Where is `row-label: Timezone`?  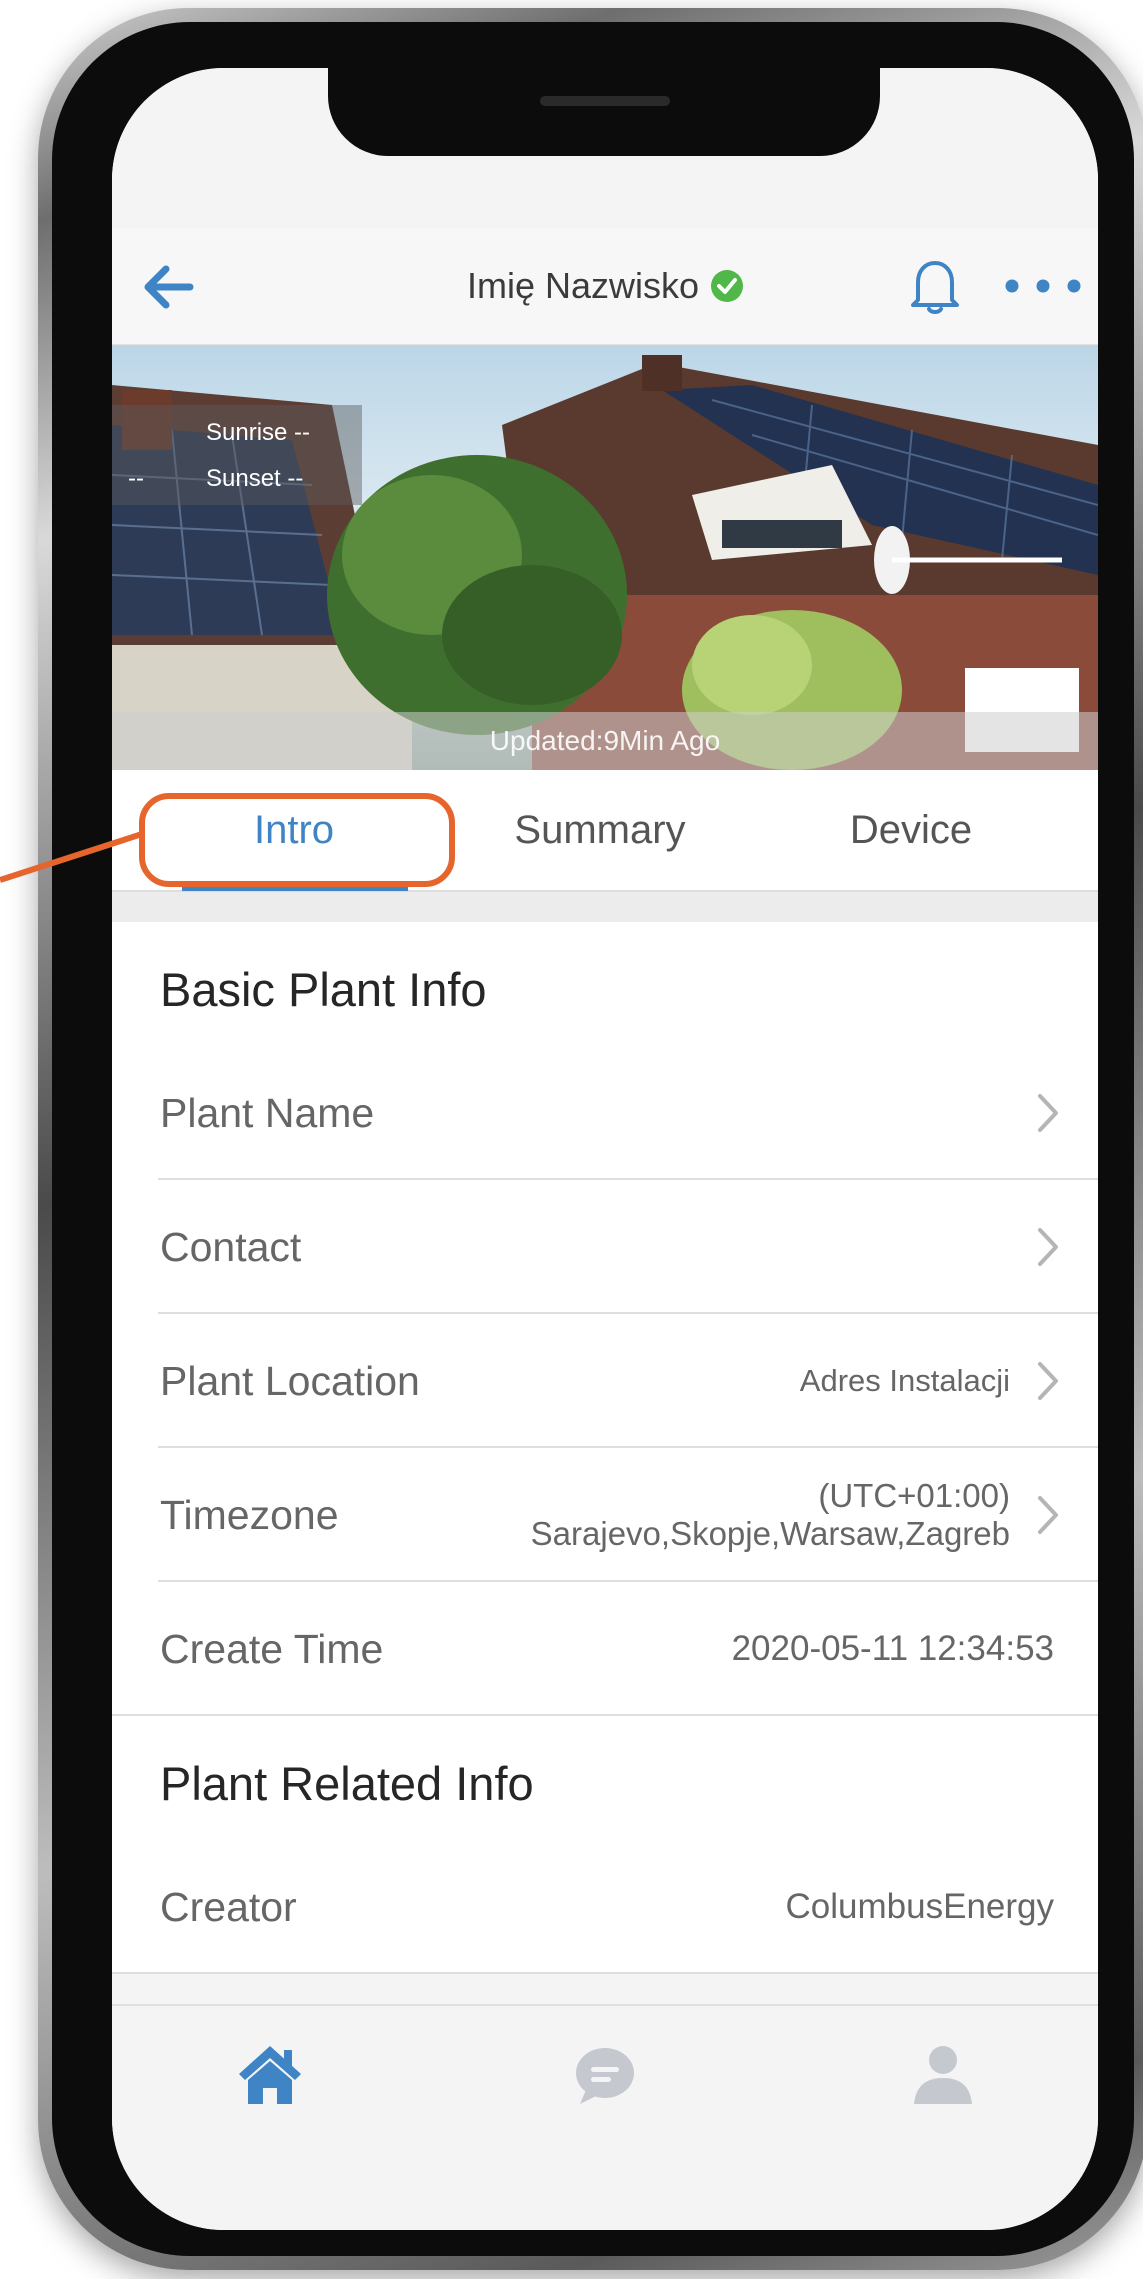
row-label: Timezone is located at coordinates (249, 1514).